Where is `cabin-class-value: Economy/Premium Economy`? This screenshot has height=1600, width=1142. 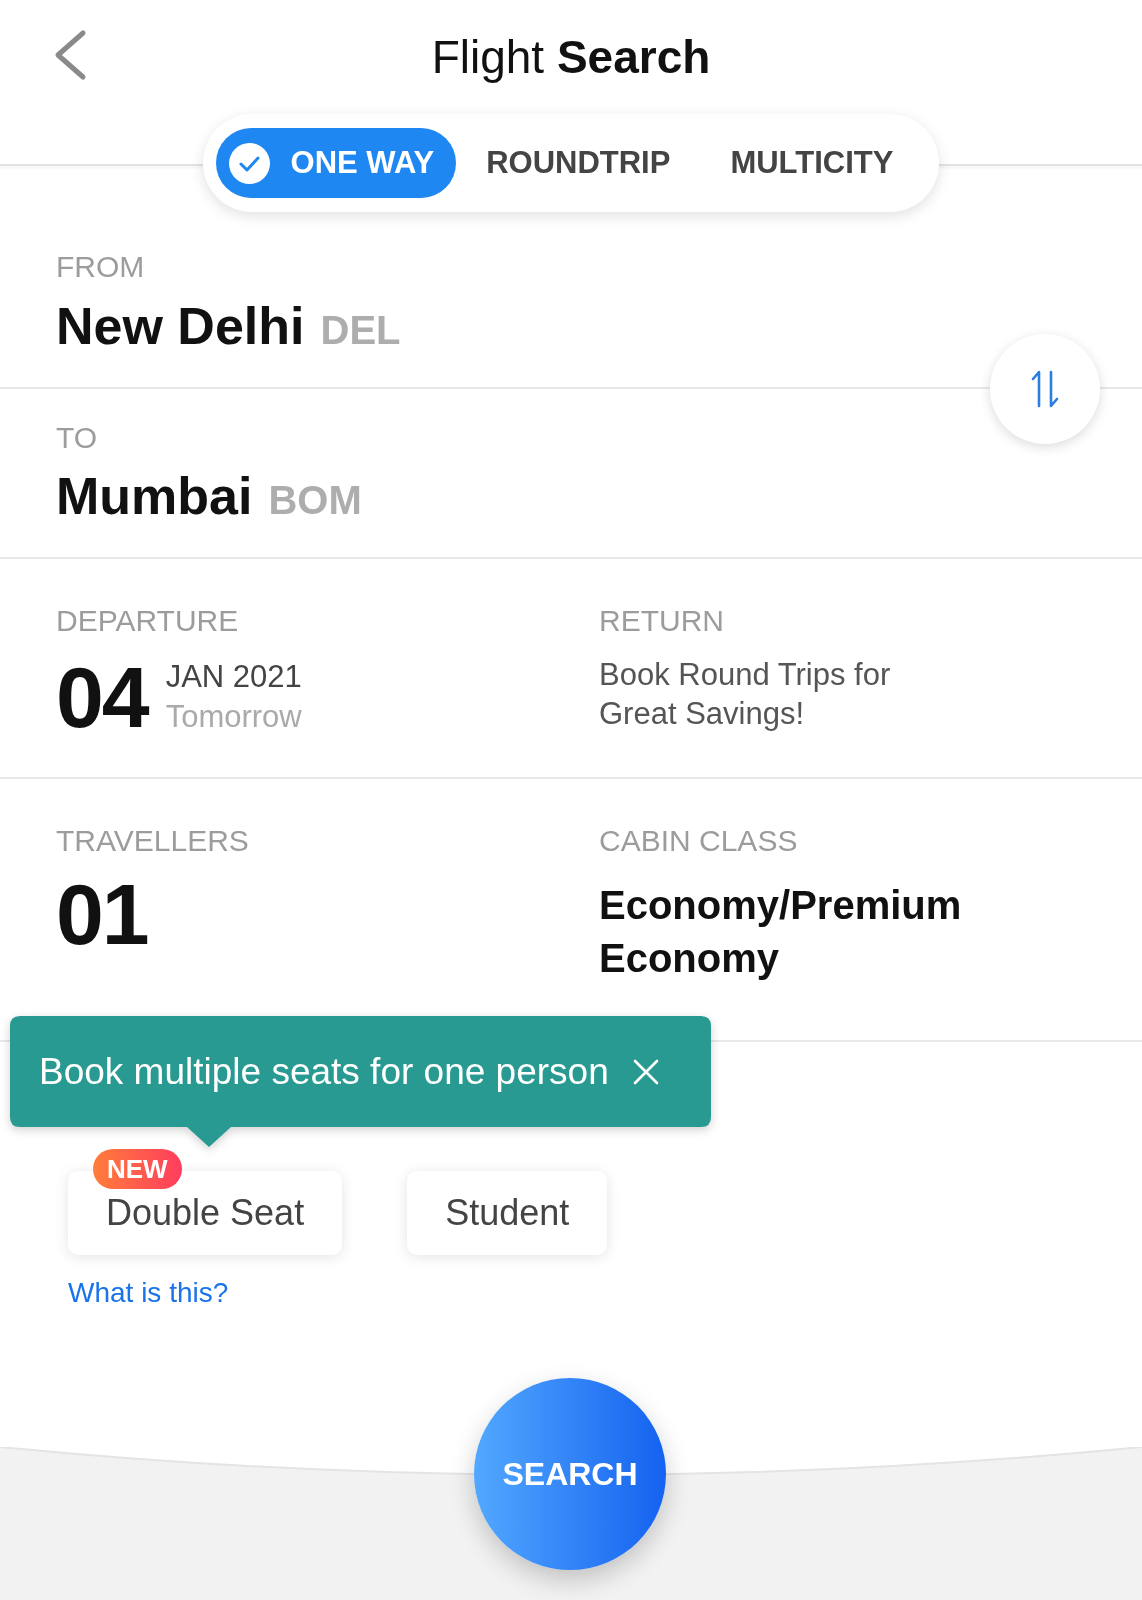 cabin-class-value: Economy/Premium Economy is located at coordinates (799, 932).